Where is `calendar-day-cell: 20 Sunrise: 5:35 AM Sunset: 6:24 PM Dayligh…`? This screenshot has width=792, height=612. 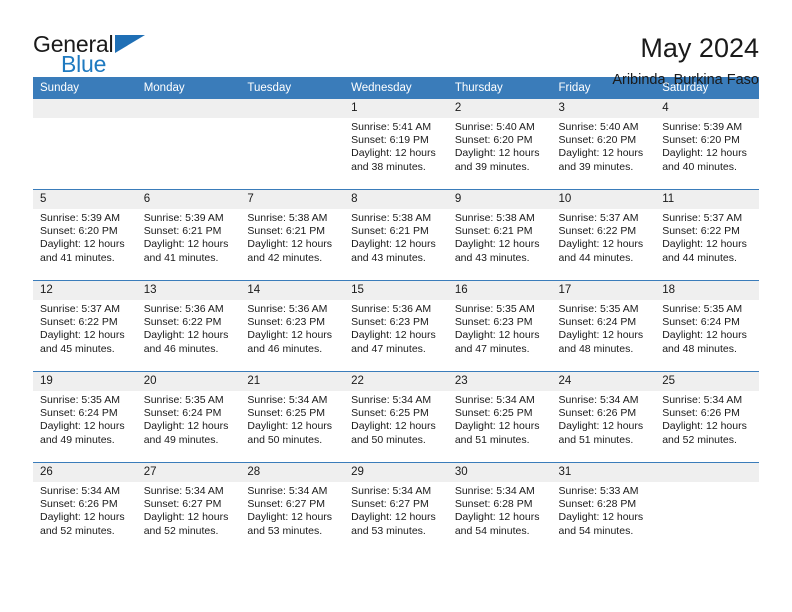
calendar-day-cell: 20 Sunrise: 5:35 AM Sunset: 6:24 PM Dayligh… is located at coordinates (188, 417).